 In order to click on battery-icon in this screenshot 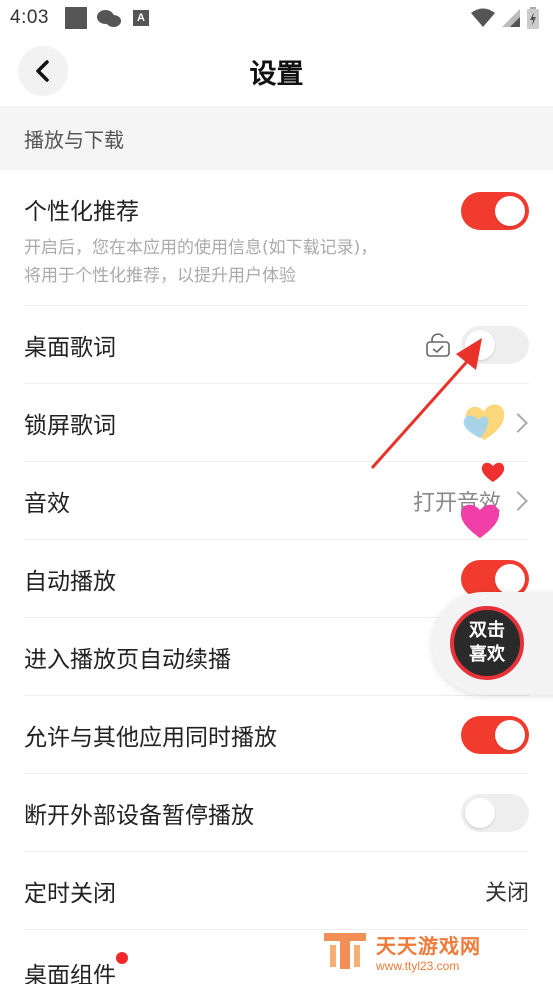, I will do `click(533, 18)`.